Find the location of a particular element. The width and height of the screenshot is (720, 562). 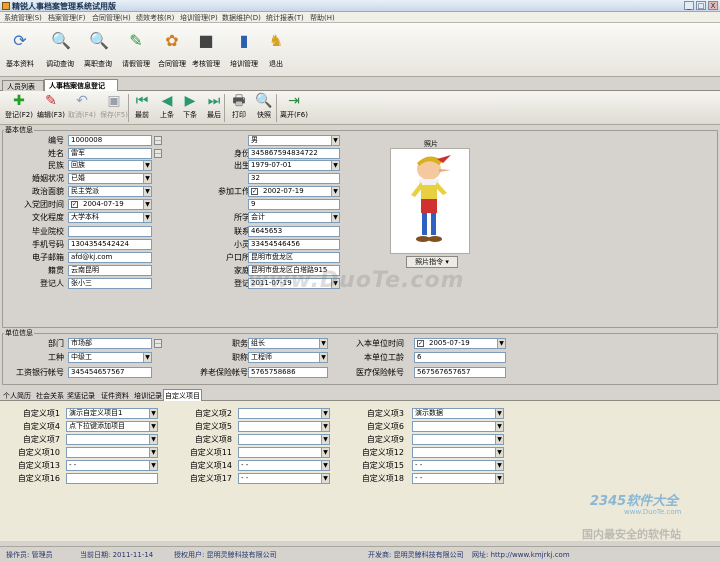

custom-2-field: 演示数据 ▼ is located at coordinates (458, 413).